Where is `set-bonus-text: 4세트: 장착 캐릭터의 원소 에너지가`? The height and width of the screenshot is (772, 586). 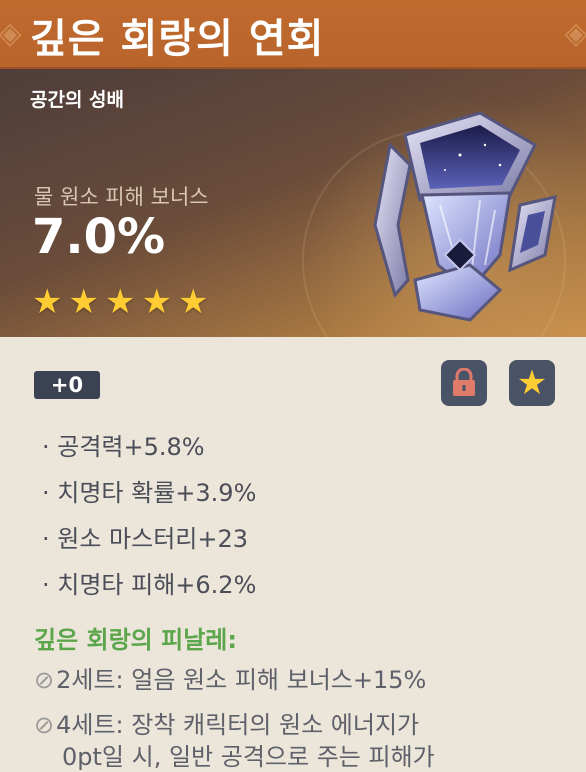
set-bonus-text: 4세트: 장착 캐릭터의 원소 에너지가 is located at coordinates (238, 725).